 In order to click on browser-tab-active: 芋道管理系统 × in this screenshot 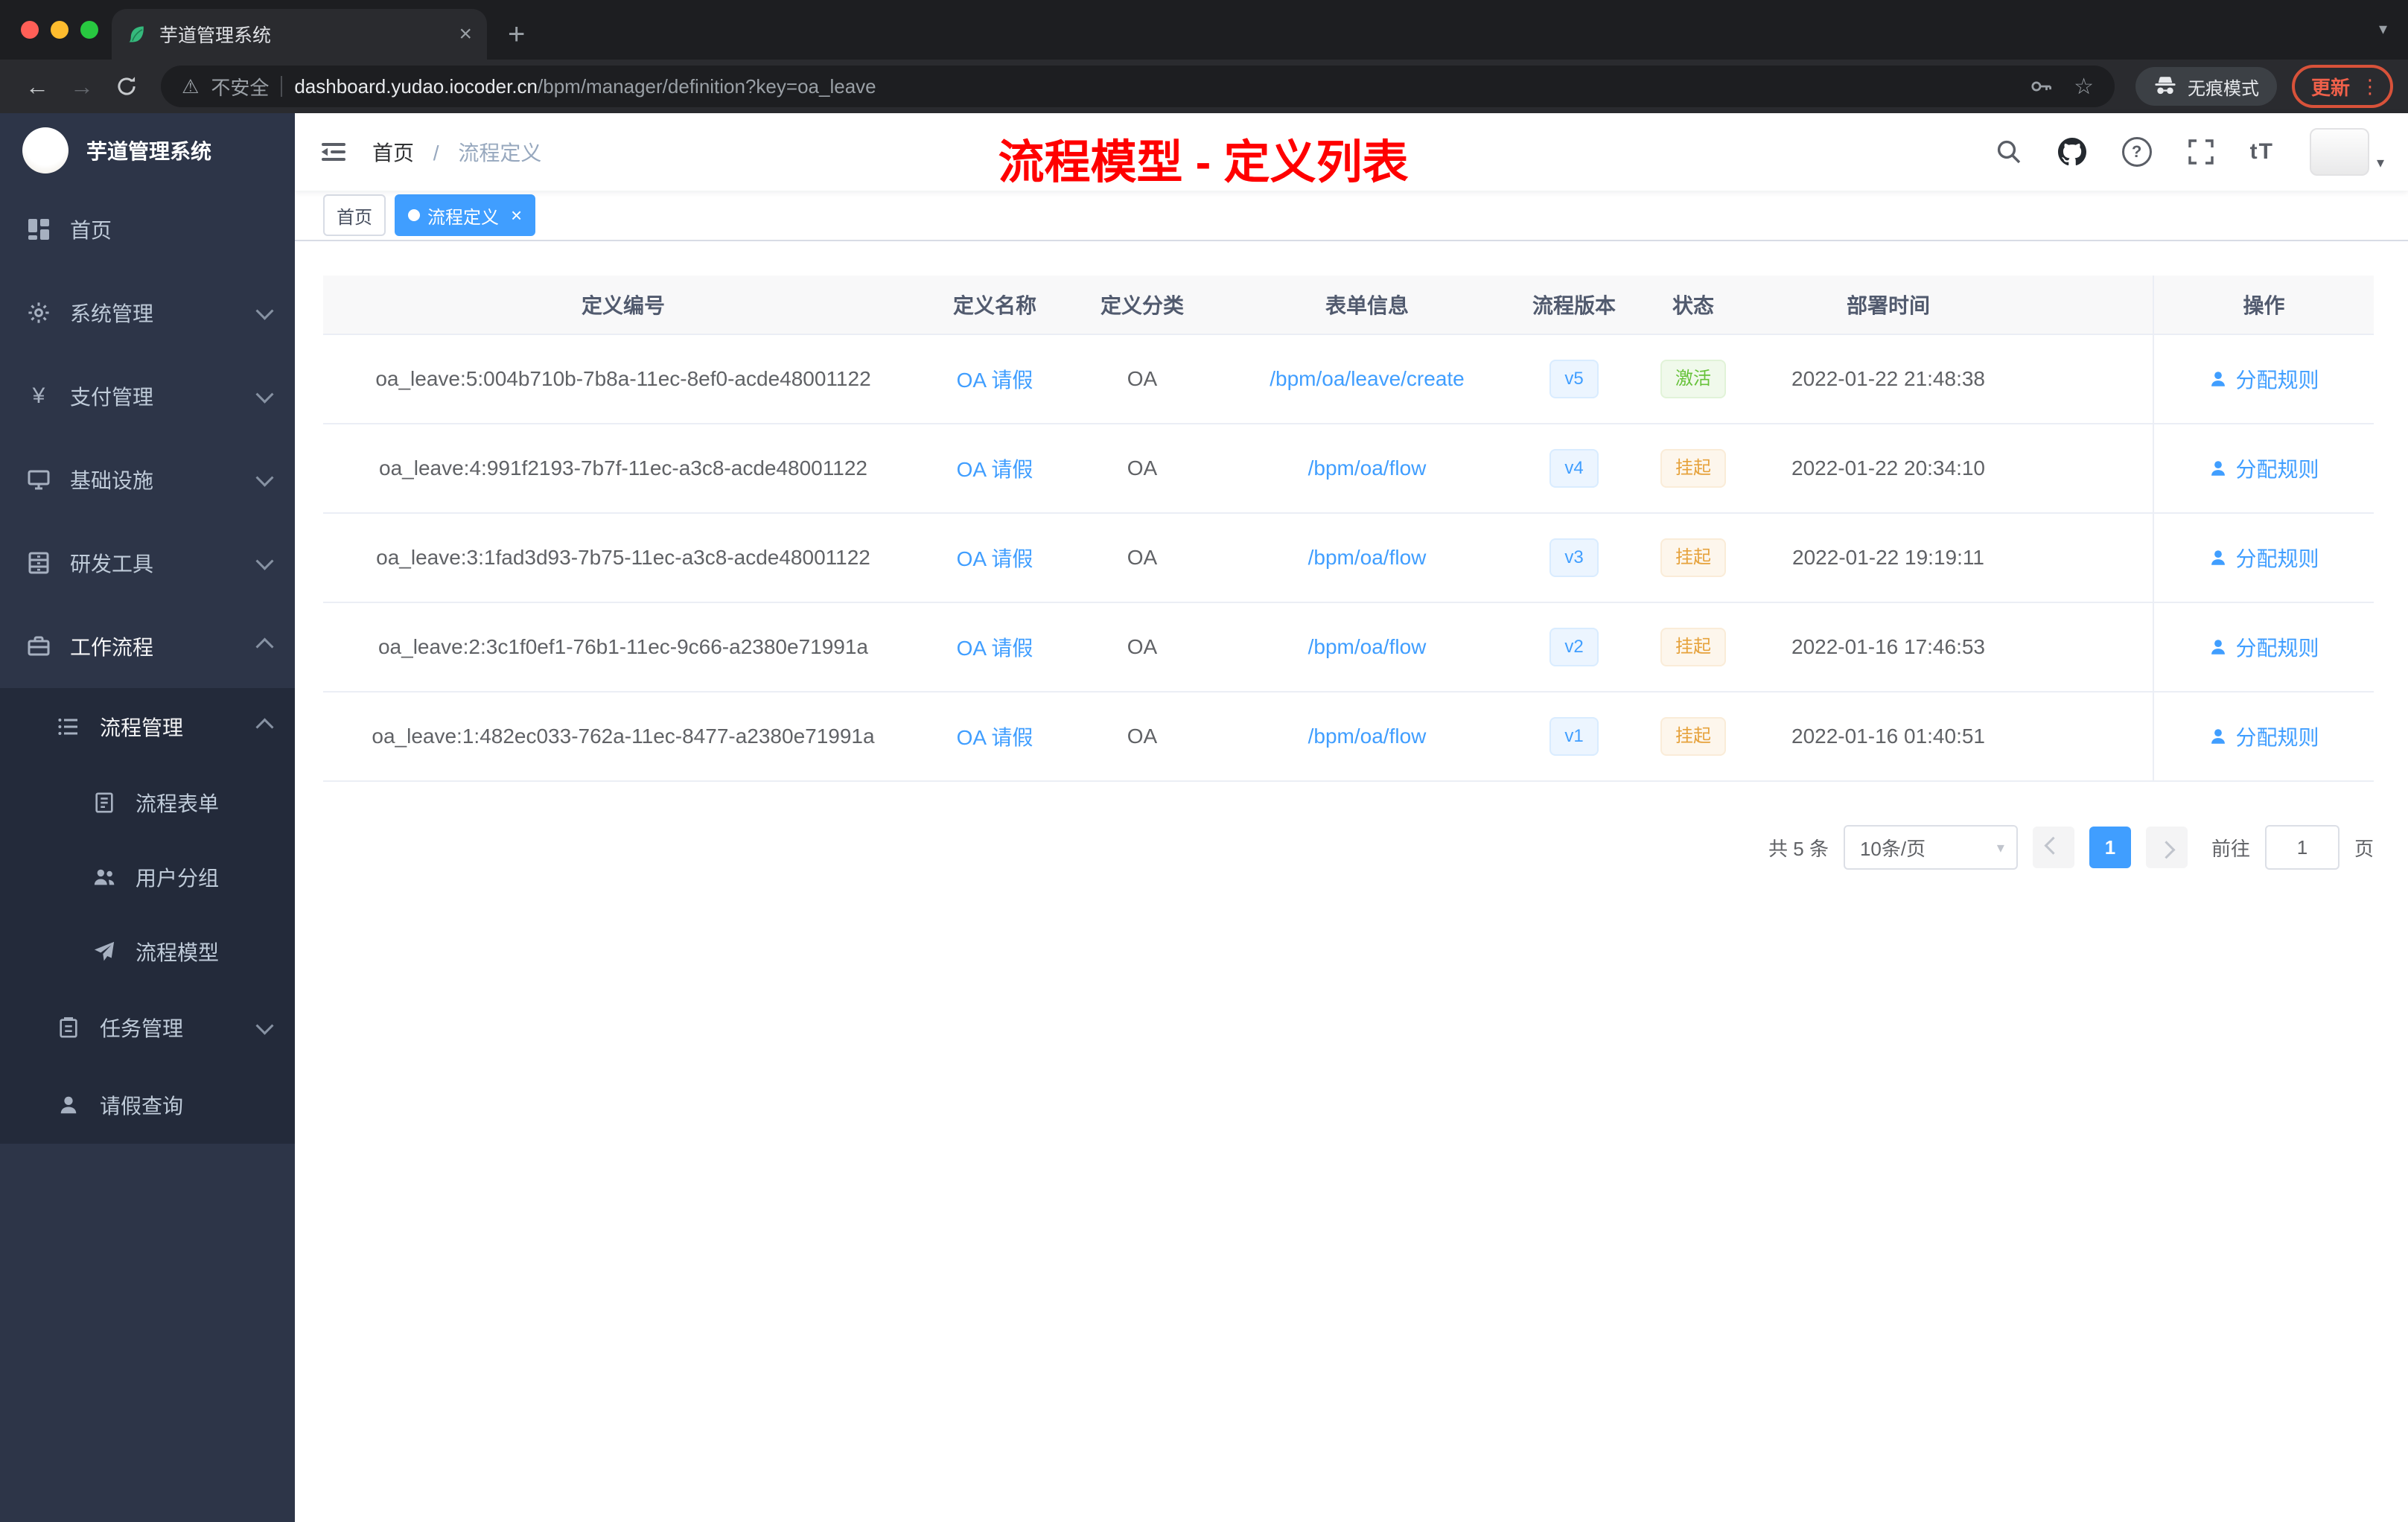, I will do `click(299, 34)`.